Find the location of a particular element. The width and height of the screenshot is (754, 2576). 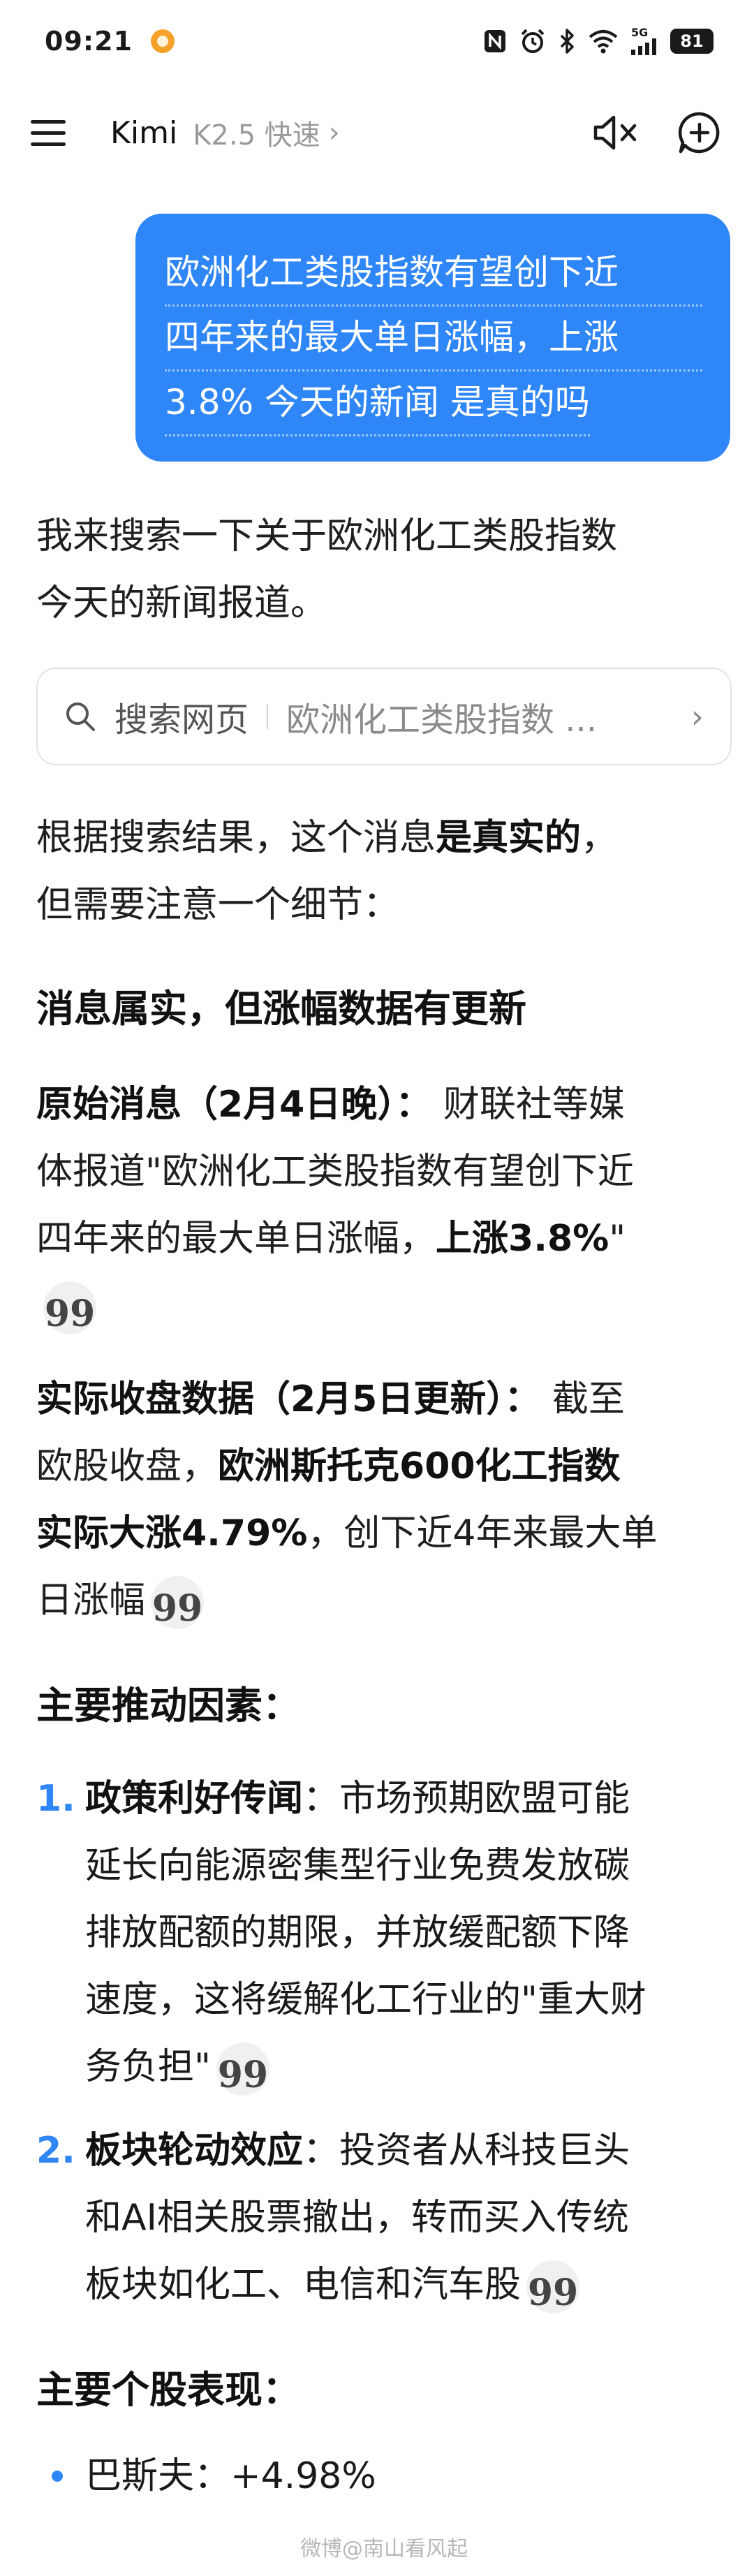

alarm-icon is located at coordinates (532, 41).